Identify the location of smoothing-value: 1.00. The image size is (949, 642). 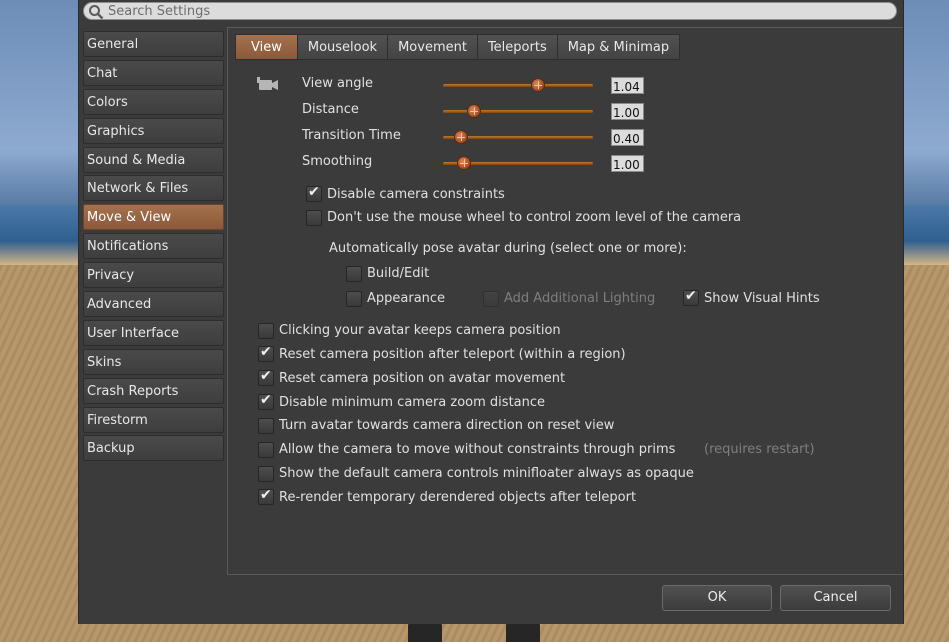
(627, 163).